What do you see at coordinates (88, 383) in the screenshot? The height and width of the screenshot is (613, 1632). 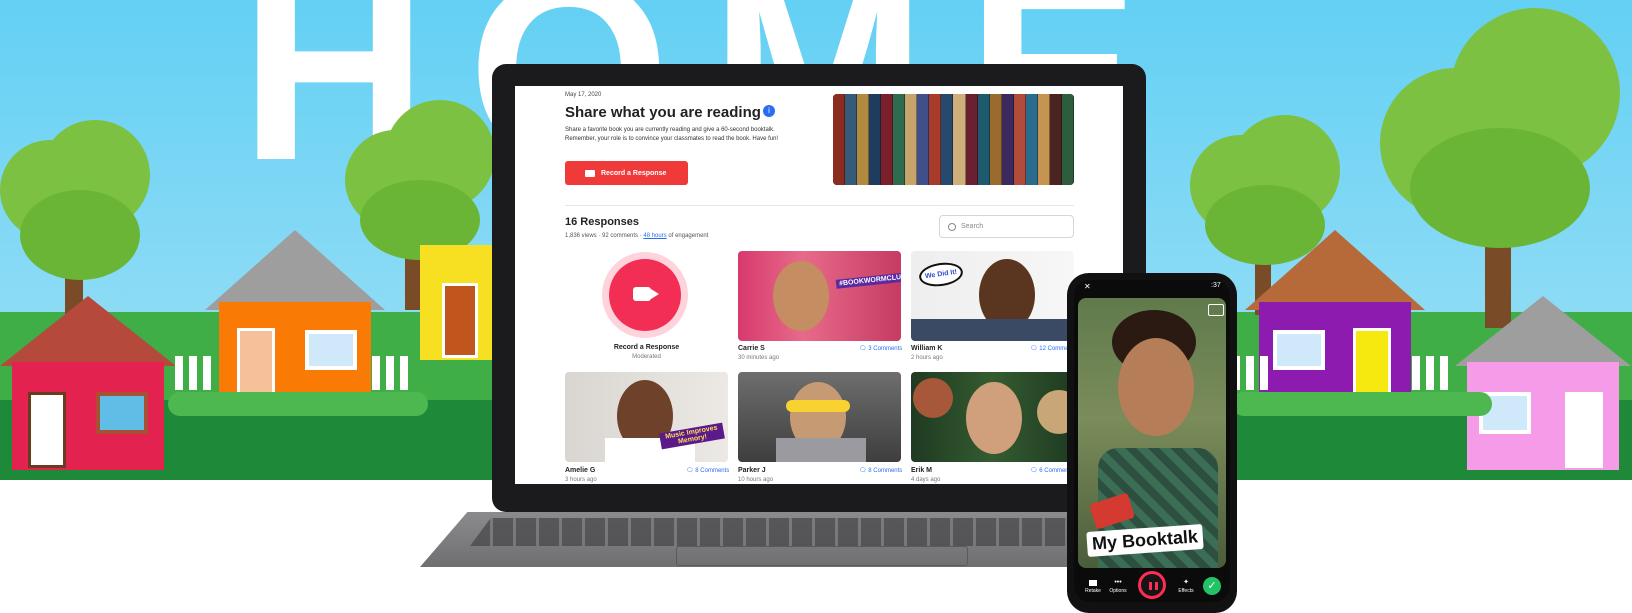 I see `house-red` at bounding box center [88, 383].